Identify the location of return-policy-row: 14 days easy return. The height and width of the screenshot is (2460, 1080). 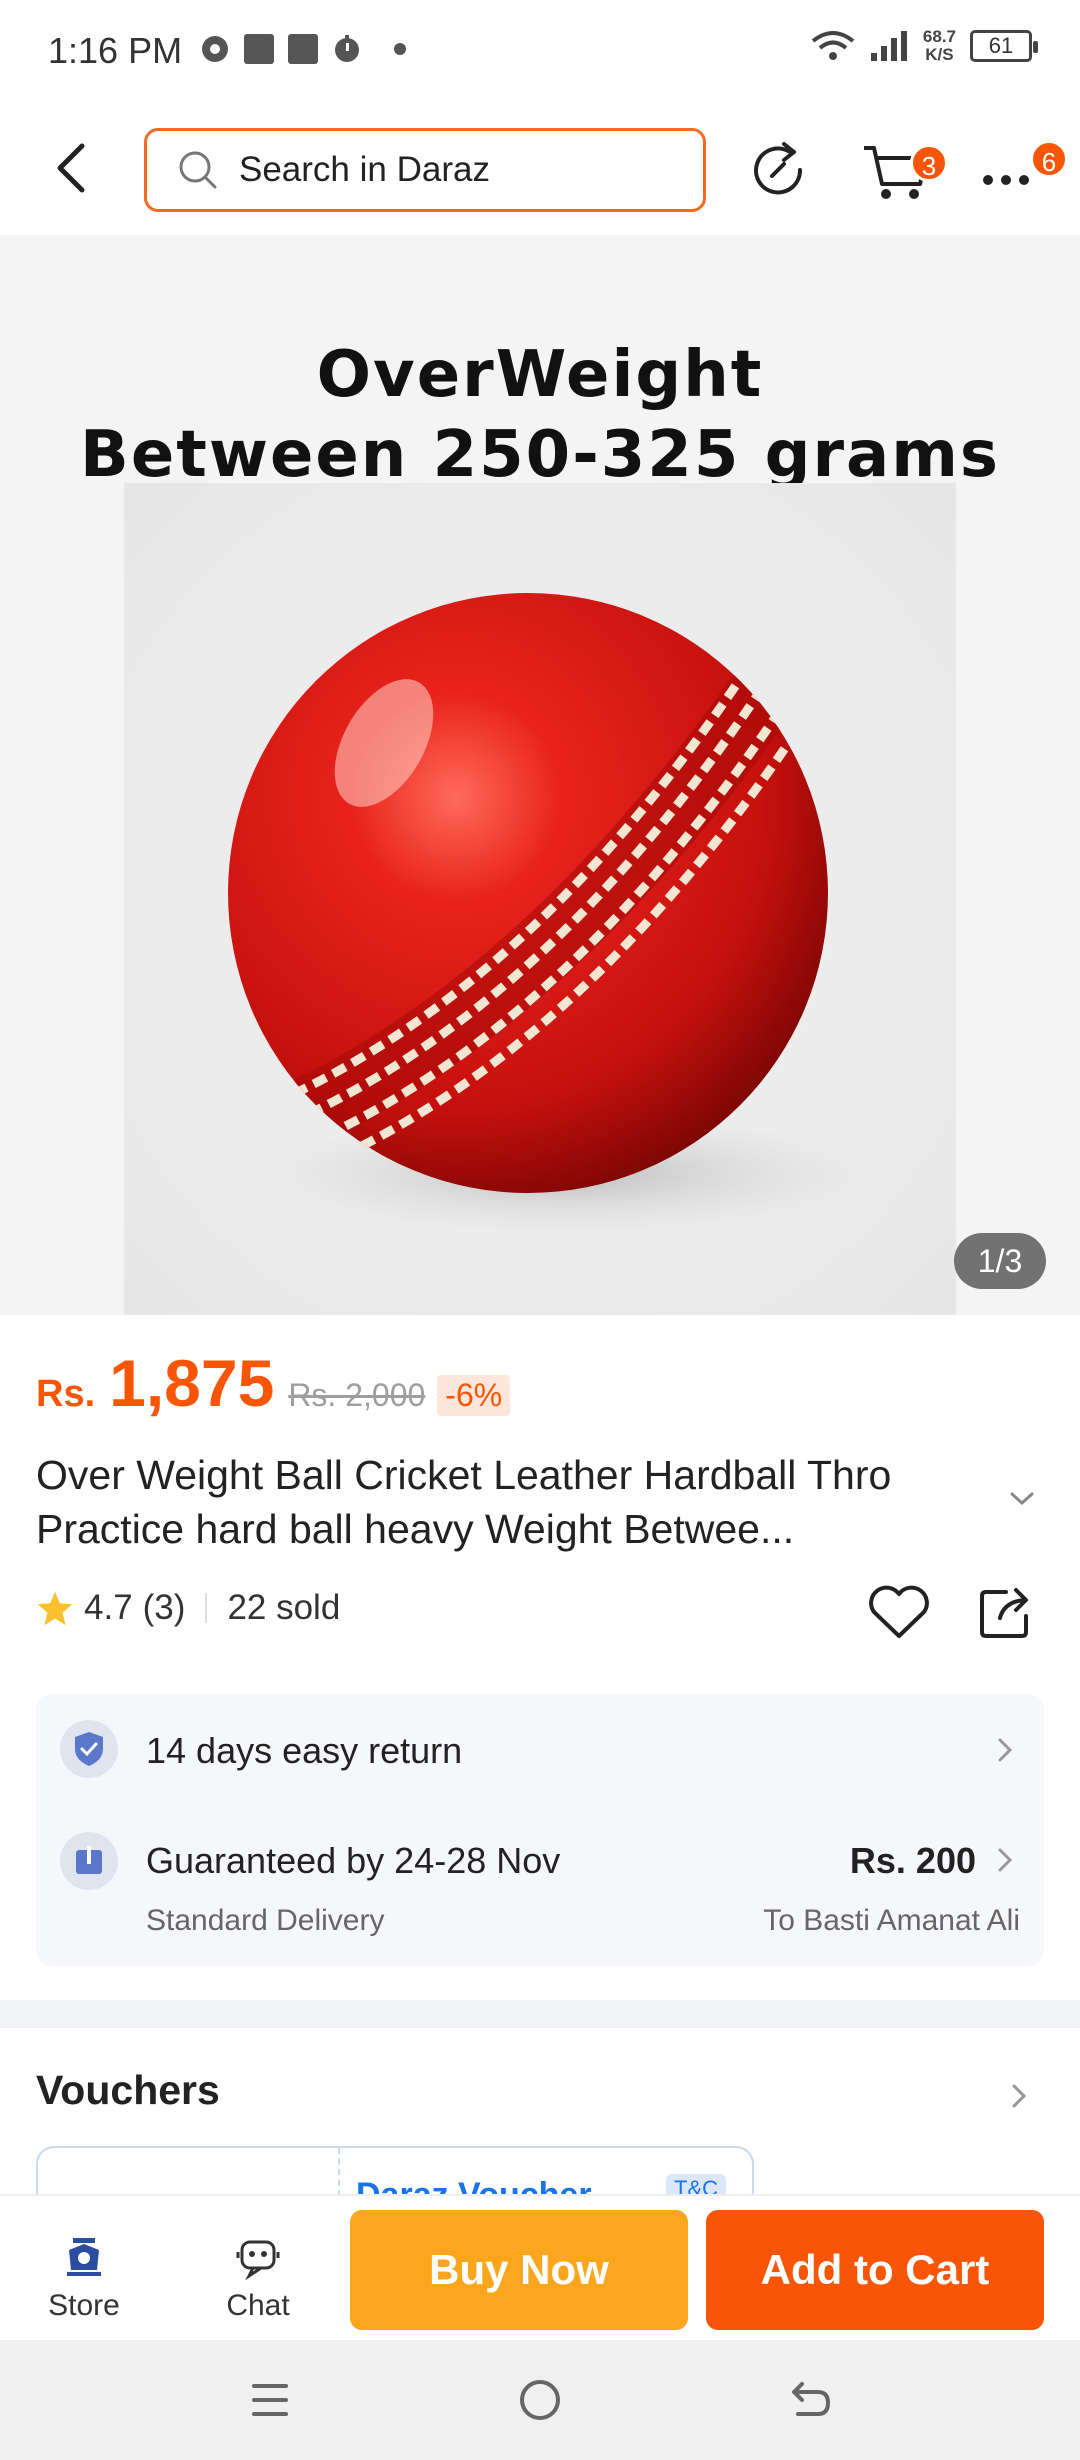
(540, 1749).